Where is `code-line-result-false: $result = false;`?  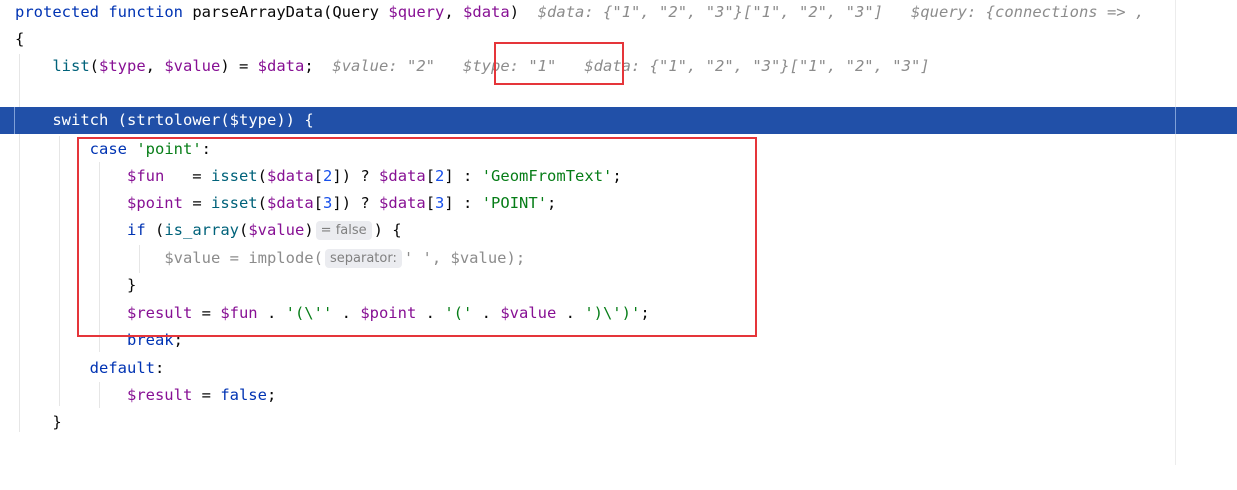
code-line-result-false: $result = false; is located at coordinates (618, 395).